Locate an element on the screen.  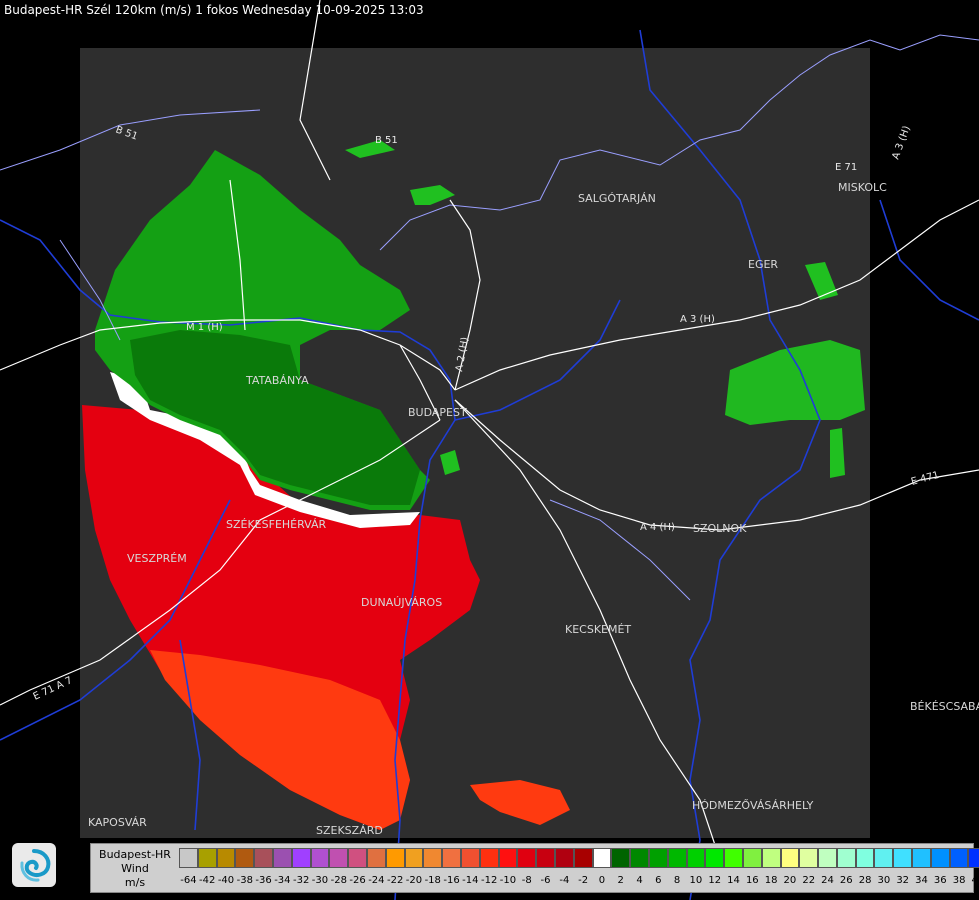
city-label-hodmezovasarhely: HÓDMEZŐVÁSÁRHELY is located at coordinates (753, 805).